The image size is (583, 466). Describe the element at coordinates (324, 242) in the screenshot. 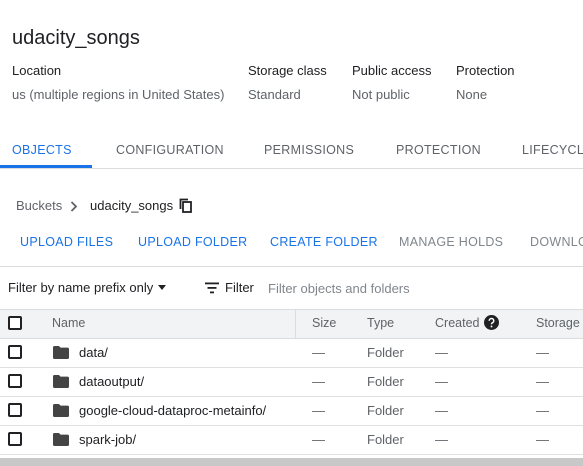

I see `create-folder-button: CREATE FOLDER` at that location.